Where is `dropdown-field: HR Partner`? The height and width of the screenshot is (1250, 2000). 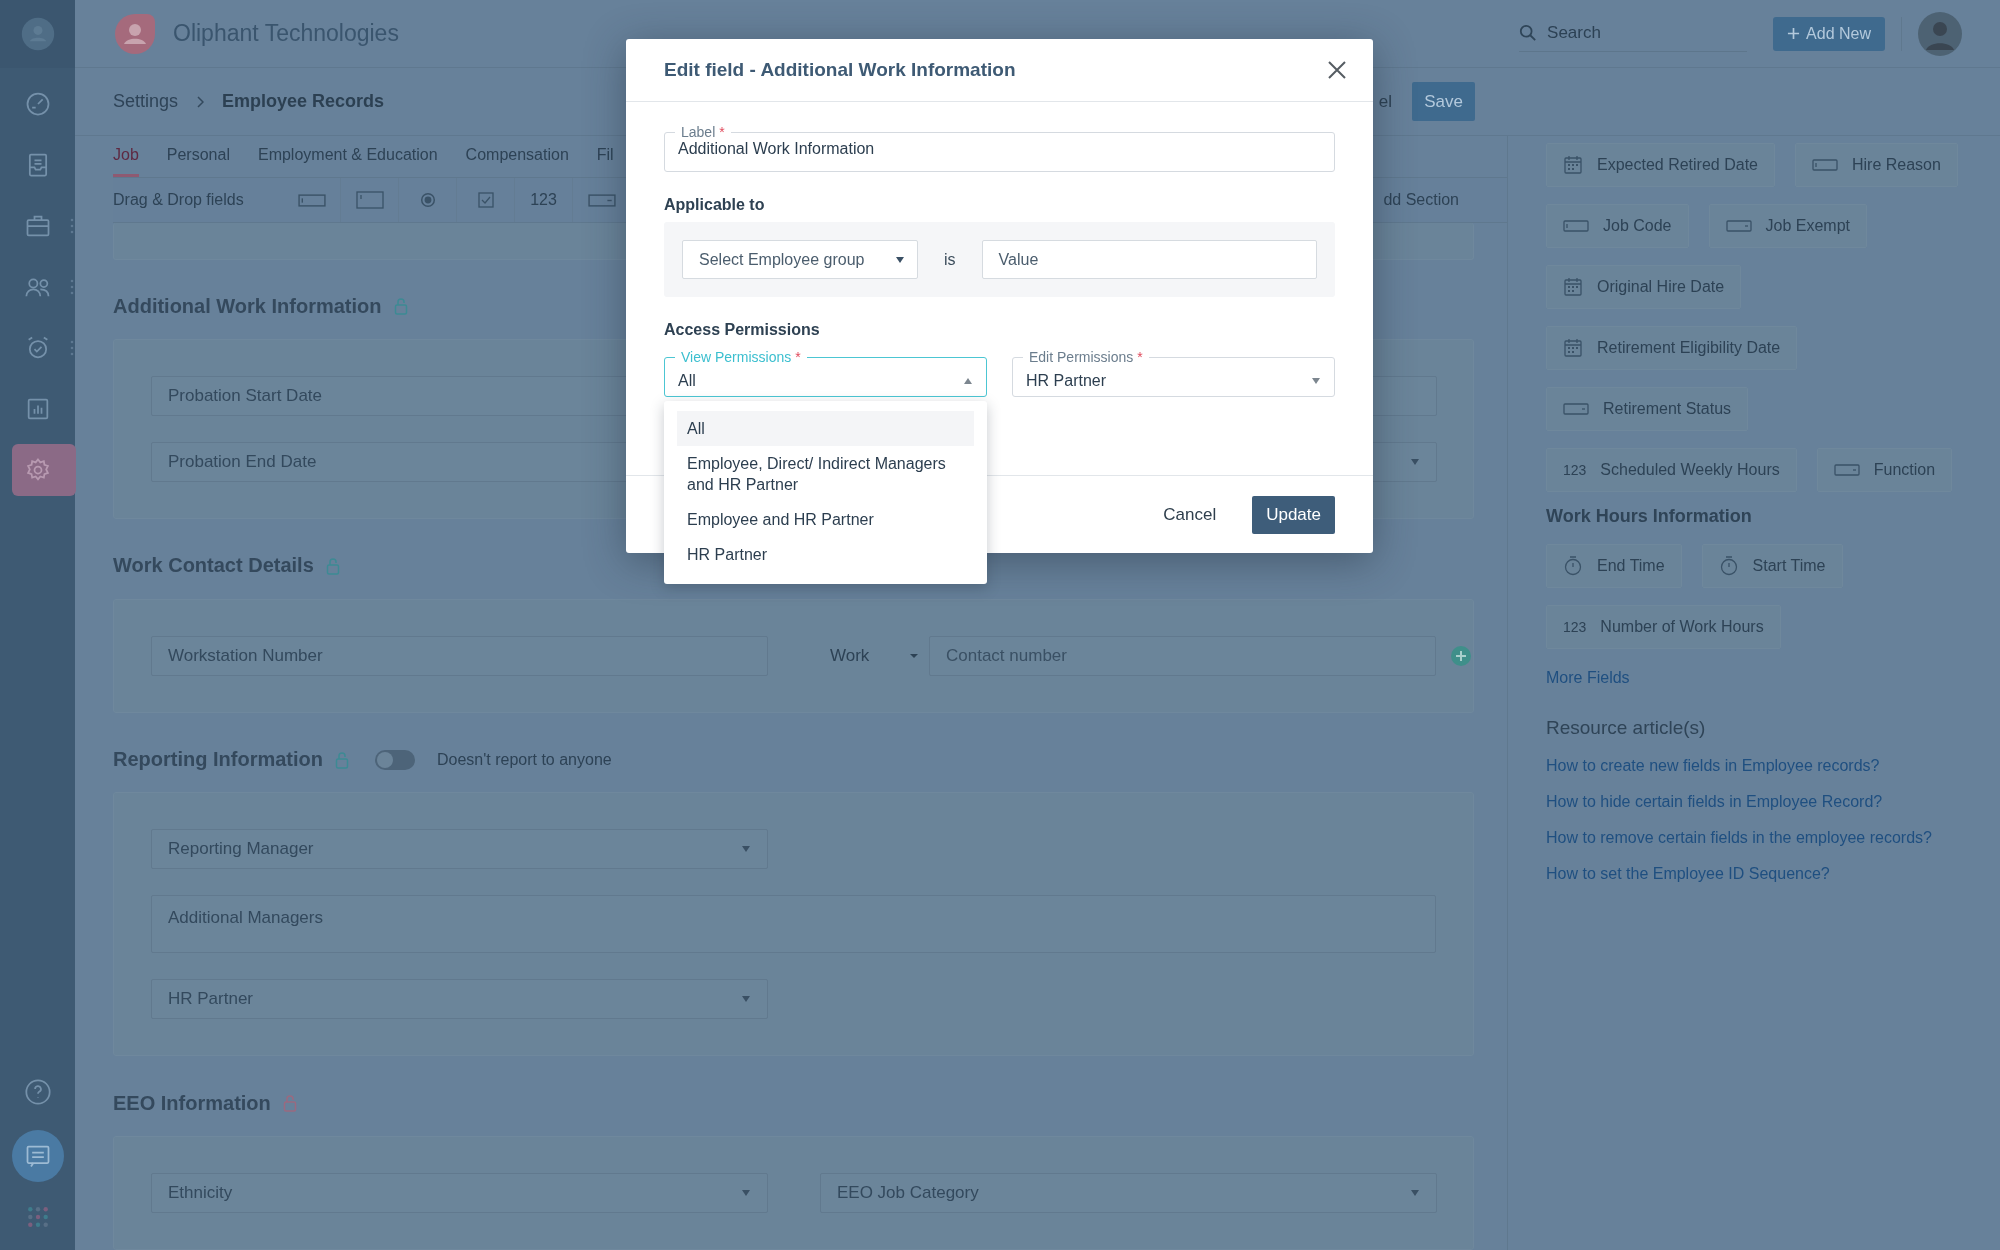 dropdown-field: HR Partner is located at coordinates (459, 999).